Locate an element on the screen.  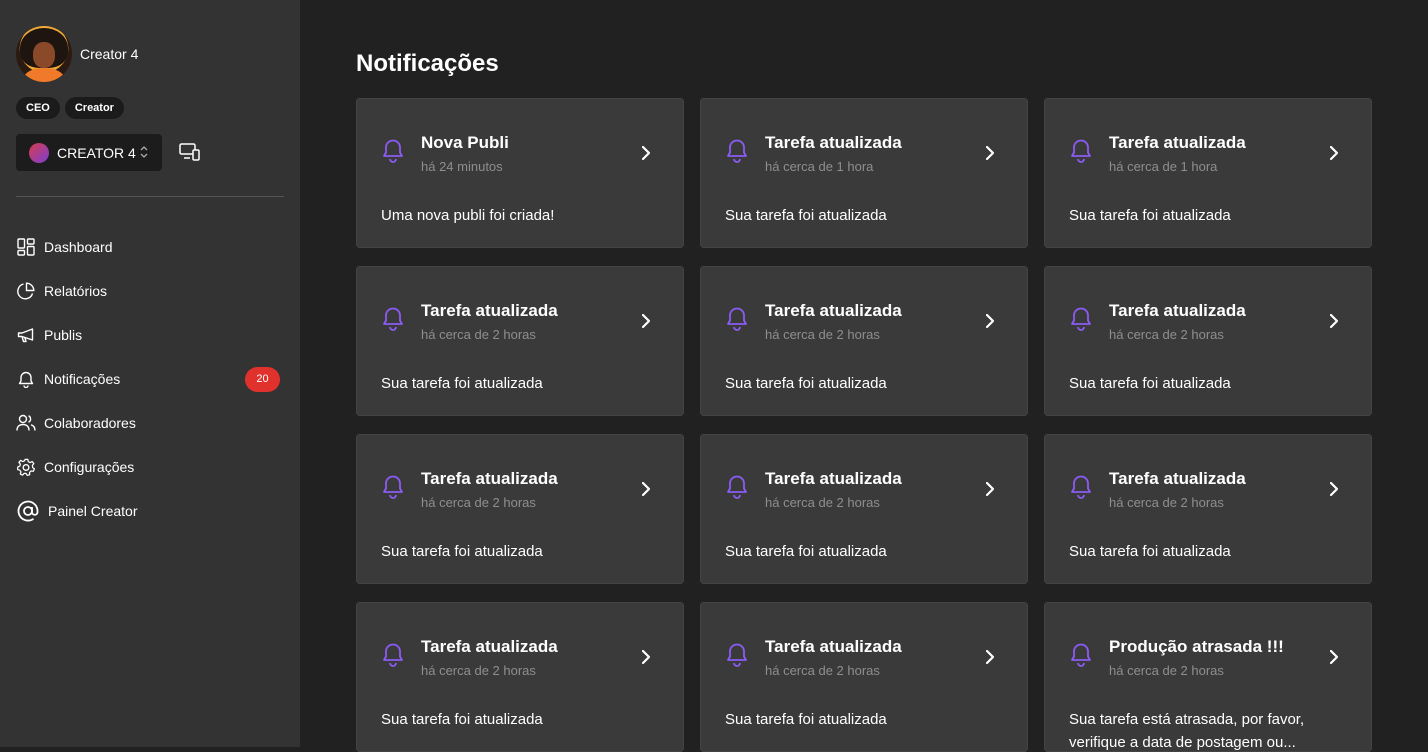
role-badges: CEO Creator is located at coordinates (70, 108).